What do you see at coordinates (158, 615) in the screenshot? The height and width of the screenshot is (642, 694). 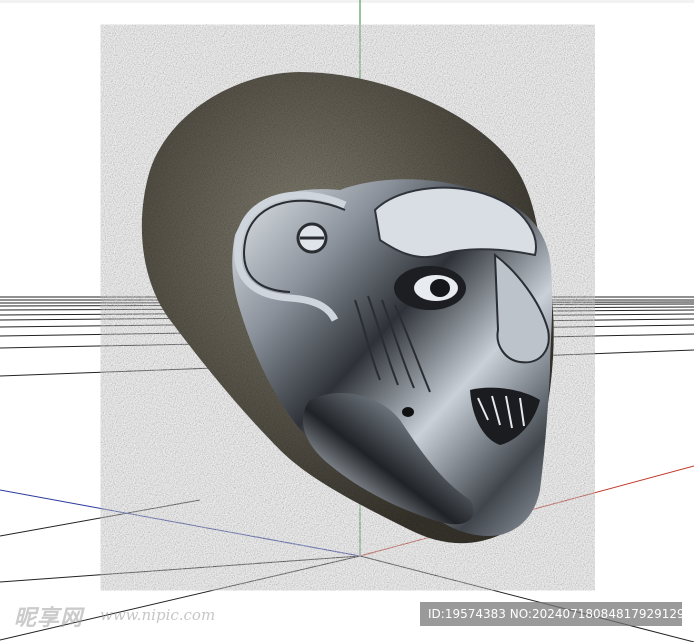 I see `watermark-url: www.nipic.com` at bounding box center [158, 615].